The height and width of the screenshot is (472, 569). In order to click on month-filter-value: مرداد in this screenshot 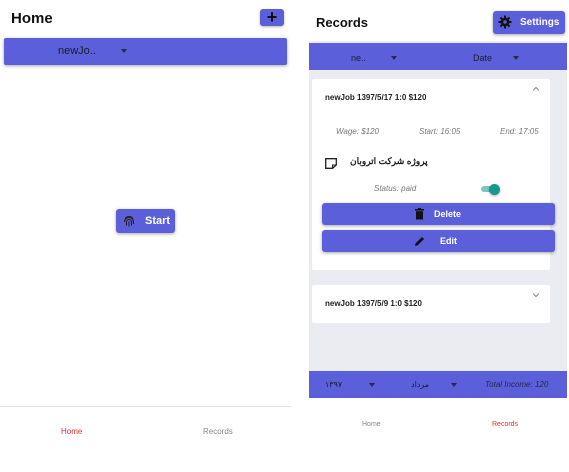, I will do `click(420, 384)`.